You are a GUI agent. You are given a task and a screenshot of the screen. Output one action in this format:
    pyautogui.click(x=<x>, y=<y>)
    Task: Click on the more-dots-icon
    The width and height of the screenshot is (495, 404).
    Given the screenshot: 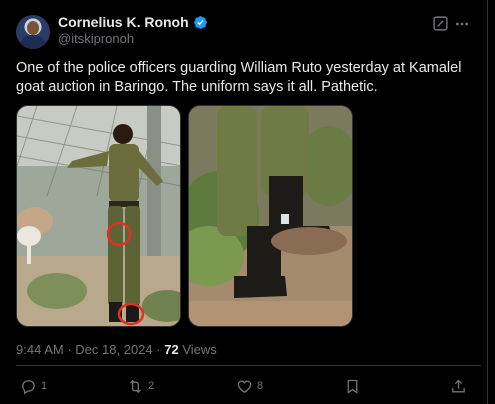 What is the action you would take?
    pyautogui.click(x=462, y=24)
    